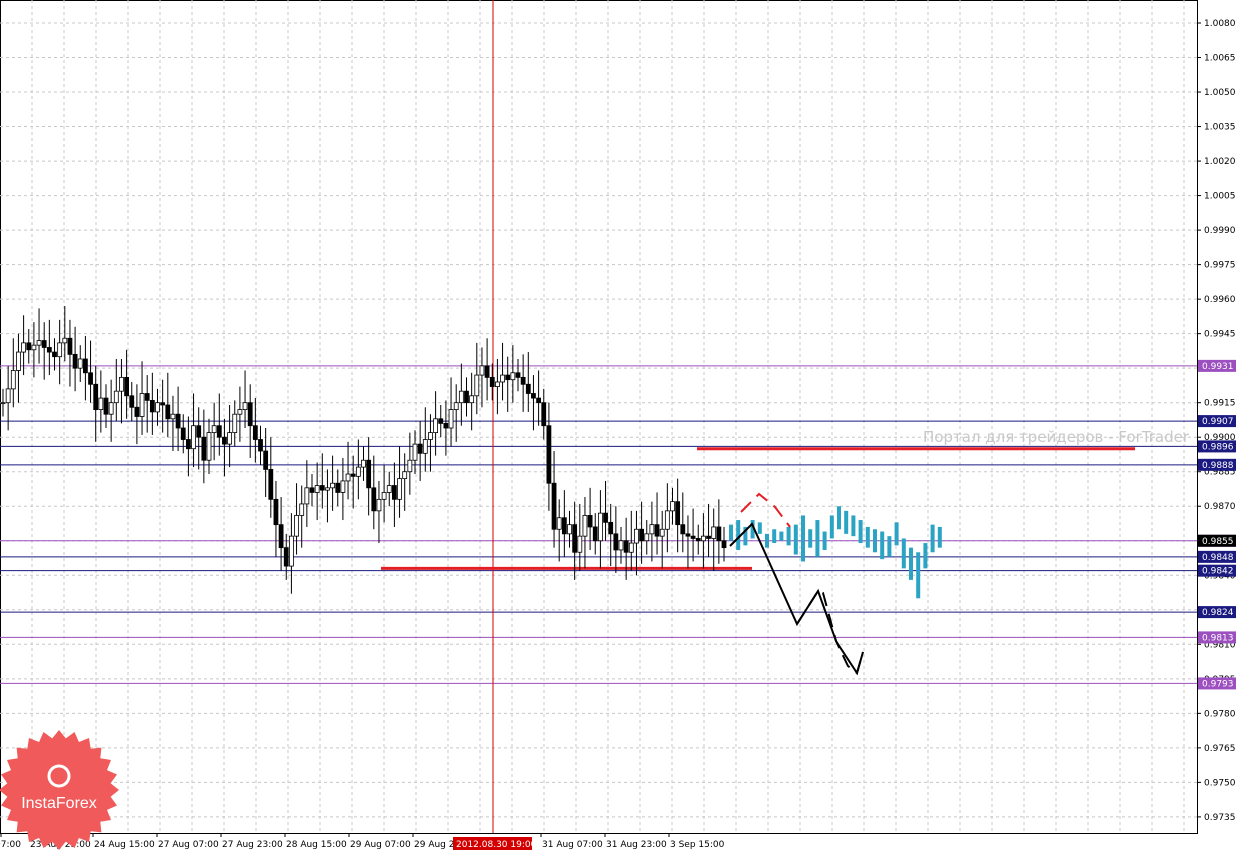 This screenshot has width=1240, height=852. Describe the element at coordinates (1056, 437) in the screenshot. I see `watermark-text: Портал для трейдеров - ForTrader` at that location.